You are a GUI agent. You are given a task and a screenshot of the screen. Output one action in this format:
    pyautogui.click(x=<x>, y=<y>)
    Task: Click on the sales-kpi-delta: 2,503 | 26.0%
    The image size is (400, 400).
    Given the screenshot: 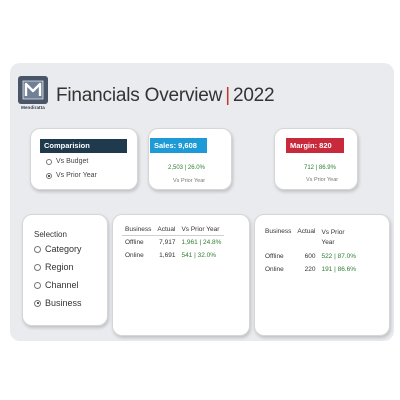 What is the action you would take?
    pyautogui.click(x=186, y=168)
    